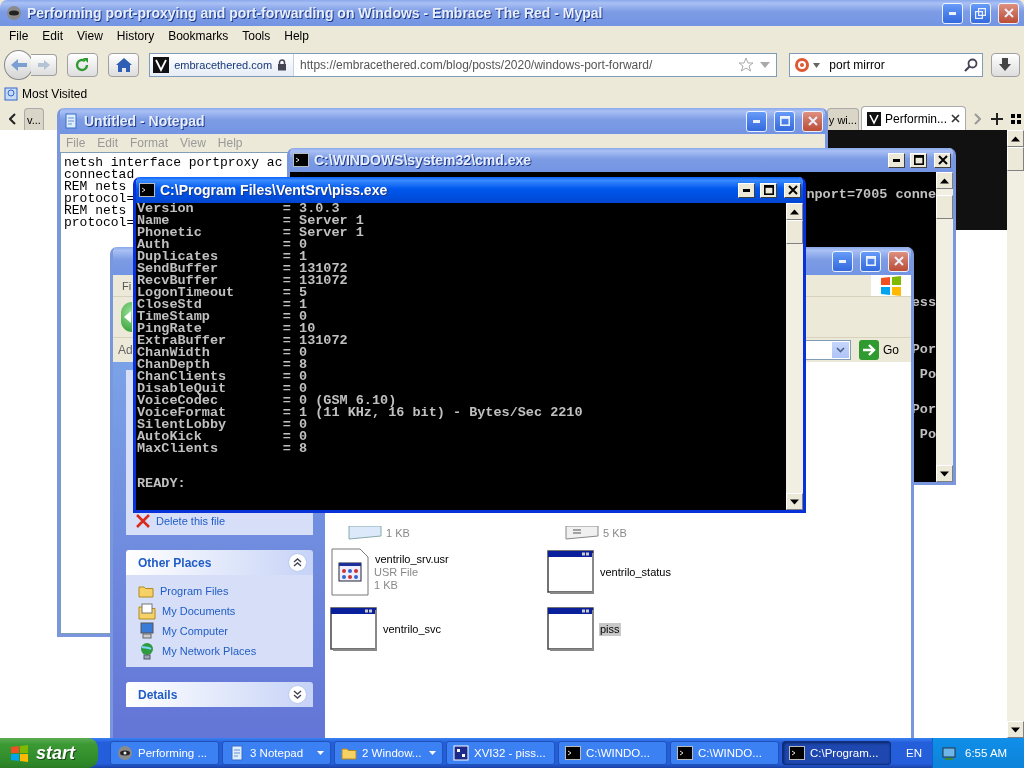 The image size is (1024, 768). I want to click on address-field, so click(827, 350).